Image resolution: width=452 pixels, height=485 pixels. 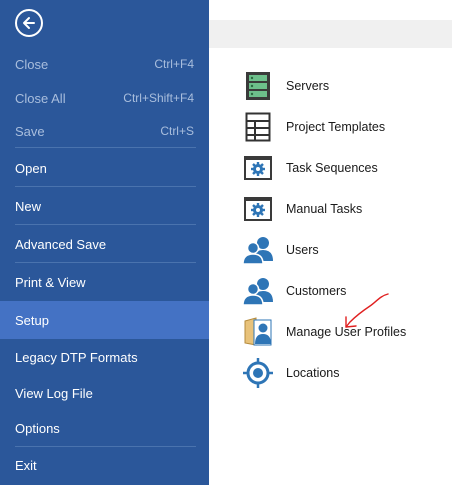 I want to click on template-icon, so click(x=258, y=127).